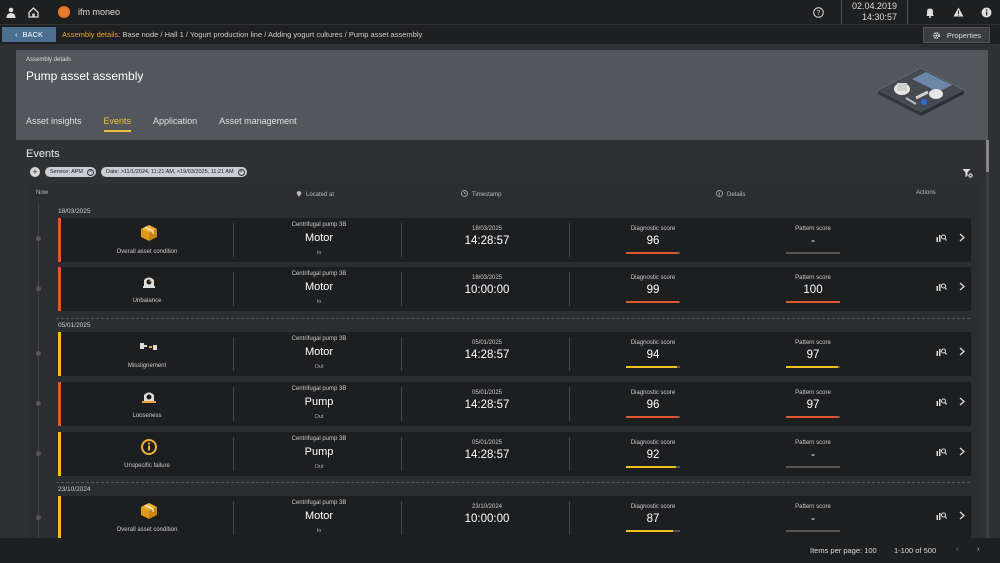 The image size is (1000, 563). I want to click on diagnostic-score-value: 96, so click(653, 241).